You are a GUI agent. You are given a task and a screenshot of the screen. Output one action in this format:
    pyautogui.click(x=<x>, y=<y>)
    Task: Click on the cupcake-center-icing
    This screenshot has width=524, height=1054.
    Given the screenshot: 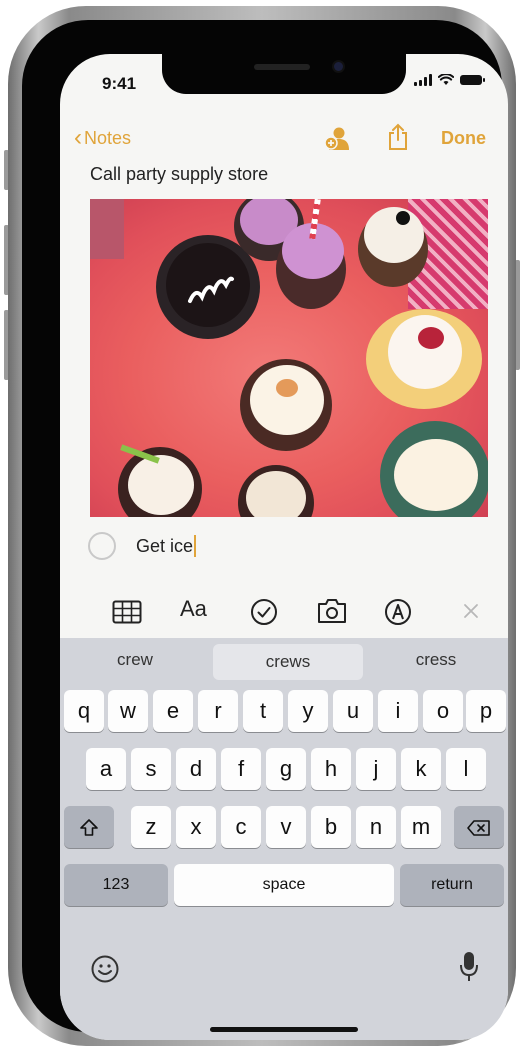 What is the action you would take?
    pyautogui.click(x=287, y=400)
    